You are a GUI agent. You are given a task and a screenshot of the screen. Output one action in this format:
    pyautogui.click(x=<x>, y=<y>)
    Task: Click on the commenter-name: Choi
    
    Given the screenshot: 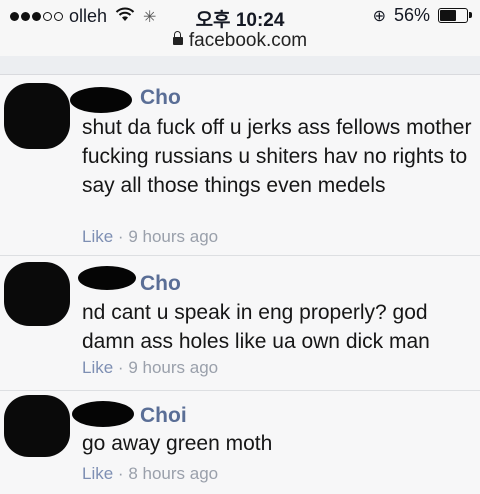 What is the action you would take?
    pyautogui.click(x=163, y=416)
    